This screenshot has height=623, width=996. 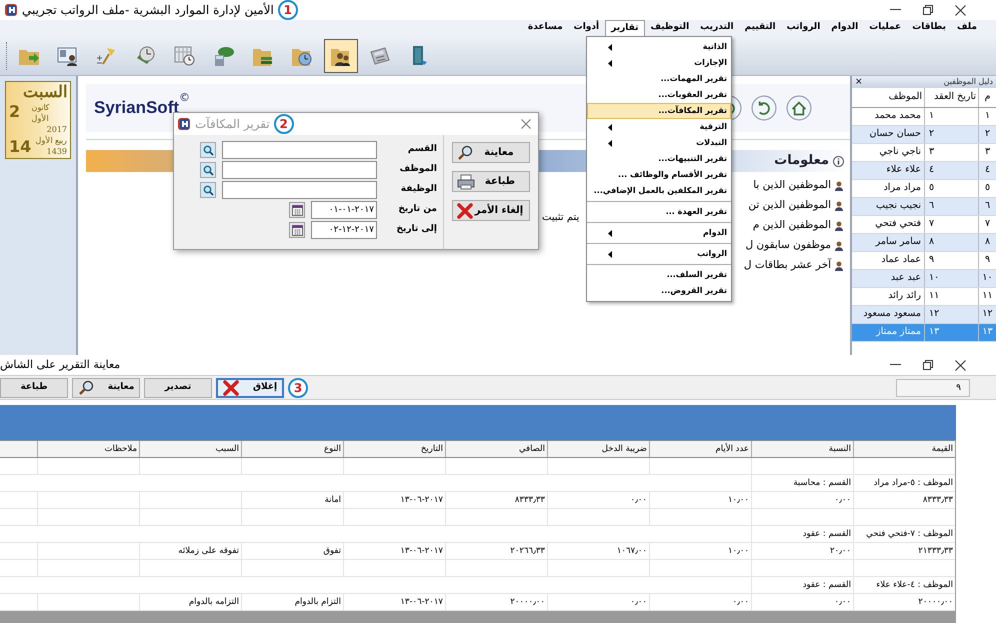 I want to click on row-number: ١٢, so click(x=987, y=314).